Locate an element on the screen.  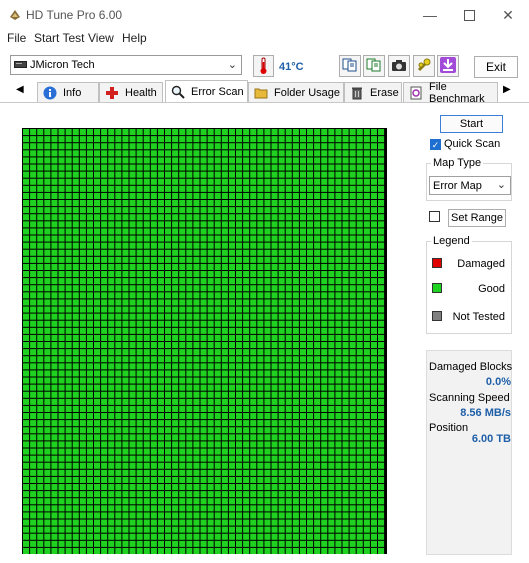
menu-view: View is located at coordinates (101, 38).